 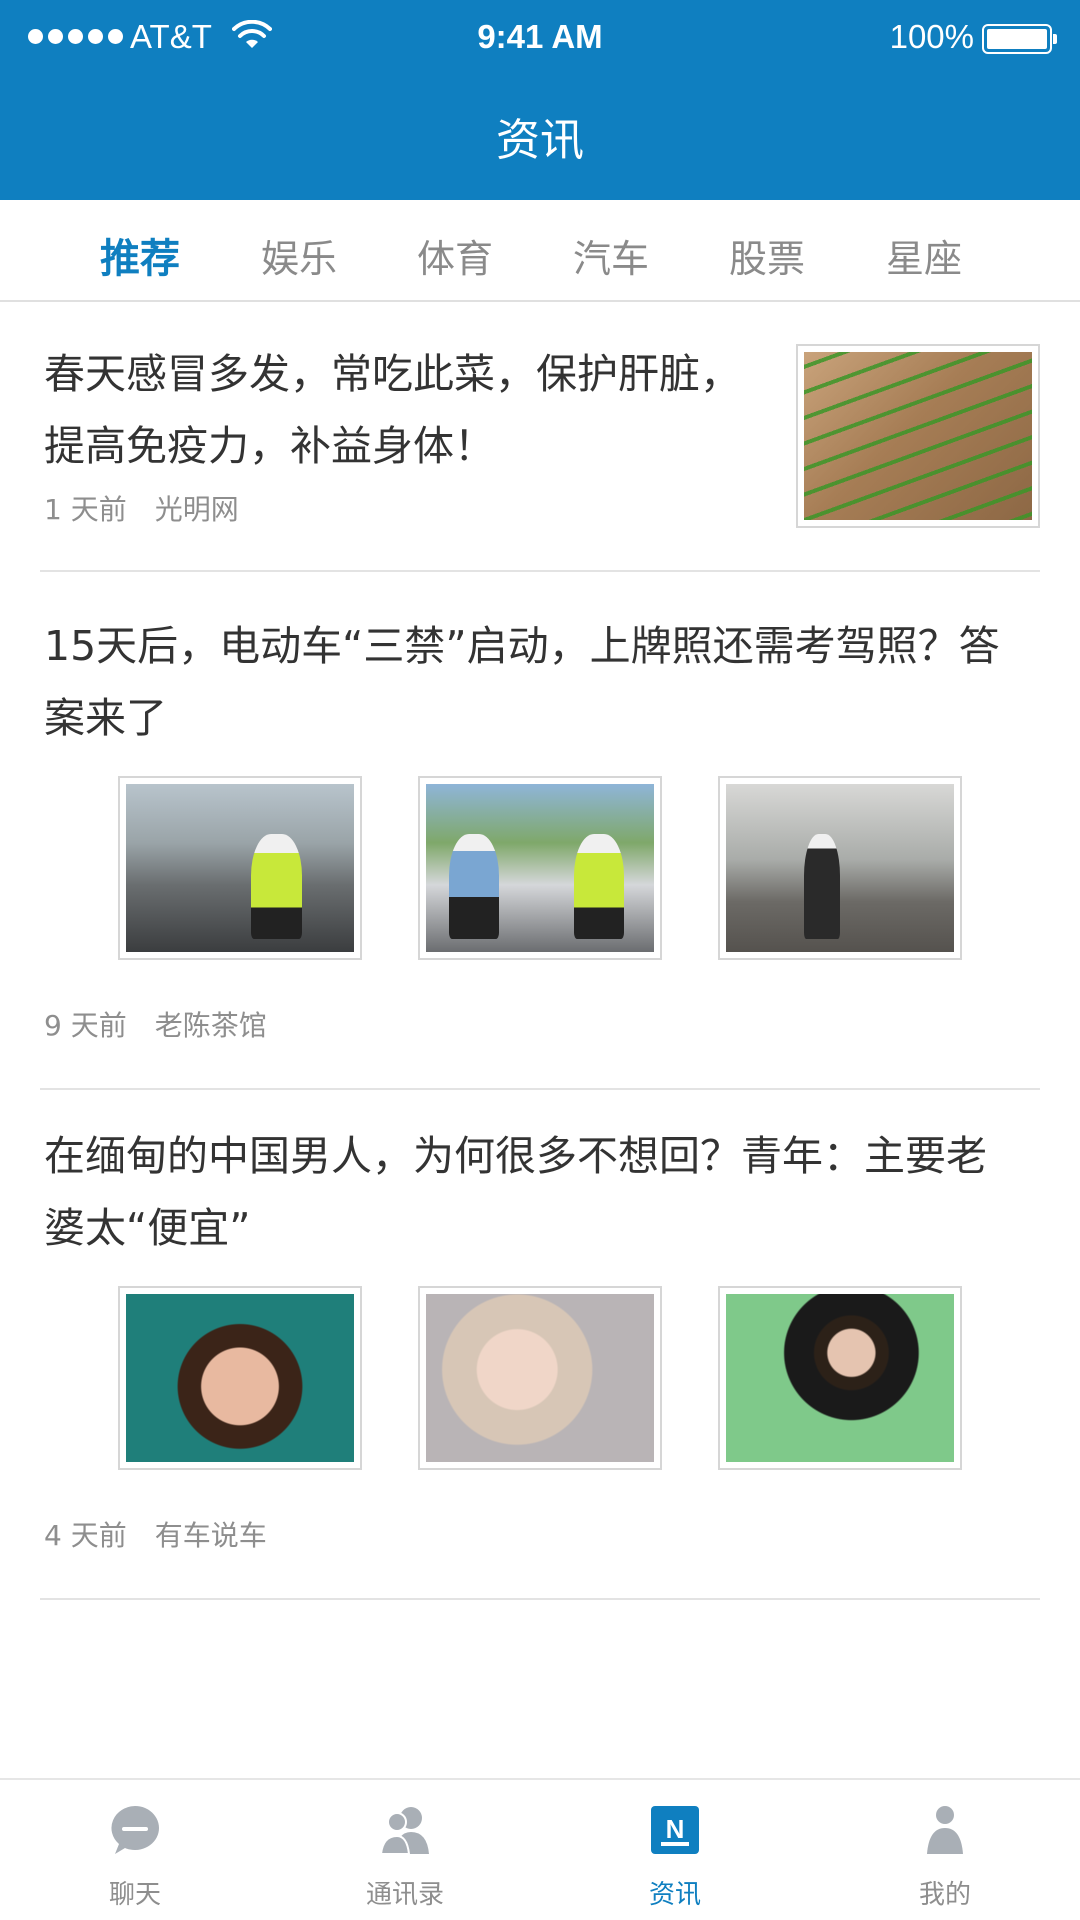 I want to click on news-icon: N, so click(x=675, y=1830).